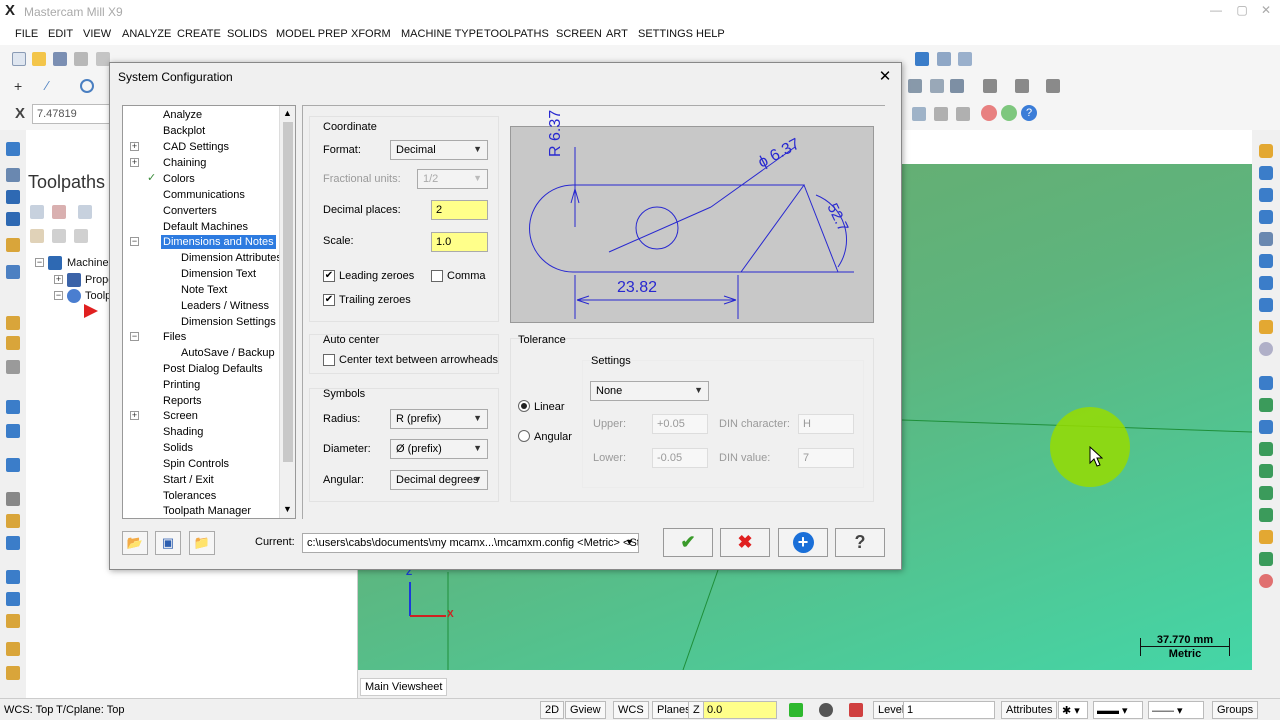 Image resolution: width=1280 pixels, height=720 pixels. I want to click on ok-icon, so click(1009, 113).